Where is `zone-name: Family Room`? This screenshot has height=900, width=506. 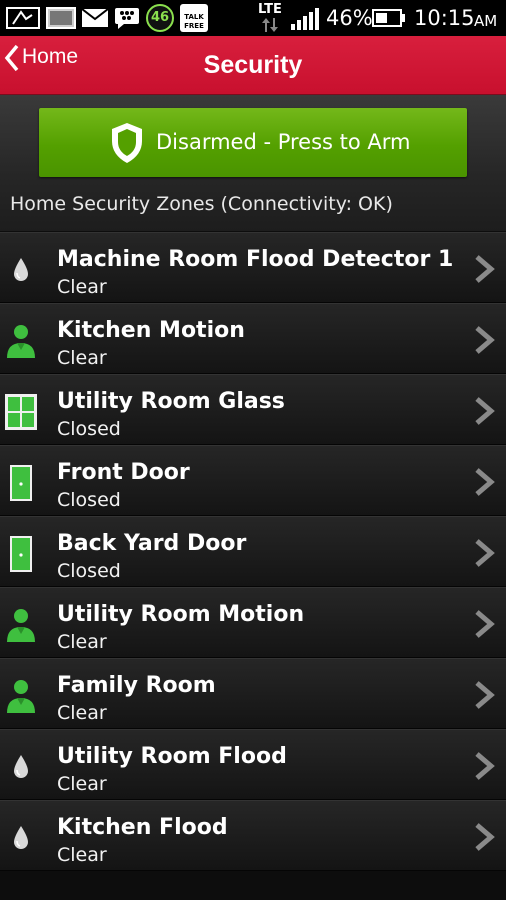
zone-name: Family Room is located at coordinates (136, 685).